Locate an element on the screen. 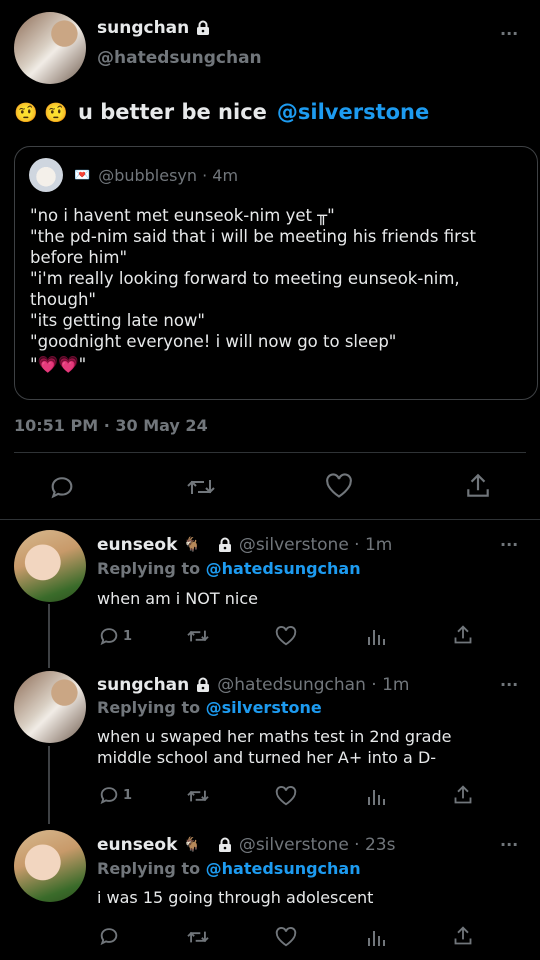 This screenshot has height=960, width=540. tweet-timestamp: 10:51 PM · 30 May 24 is located at coordinates (111, 425).